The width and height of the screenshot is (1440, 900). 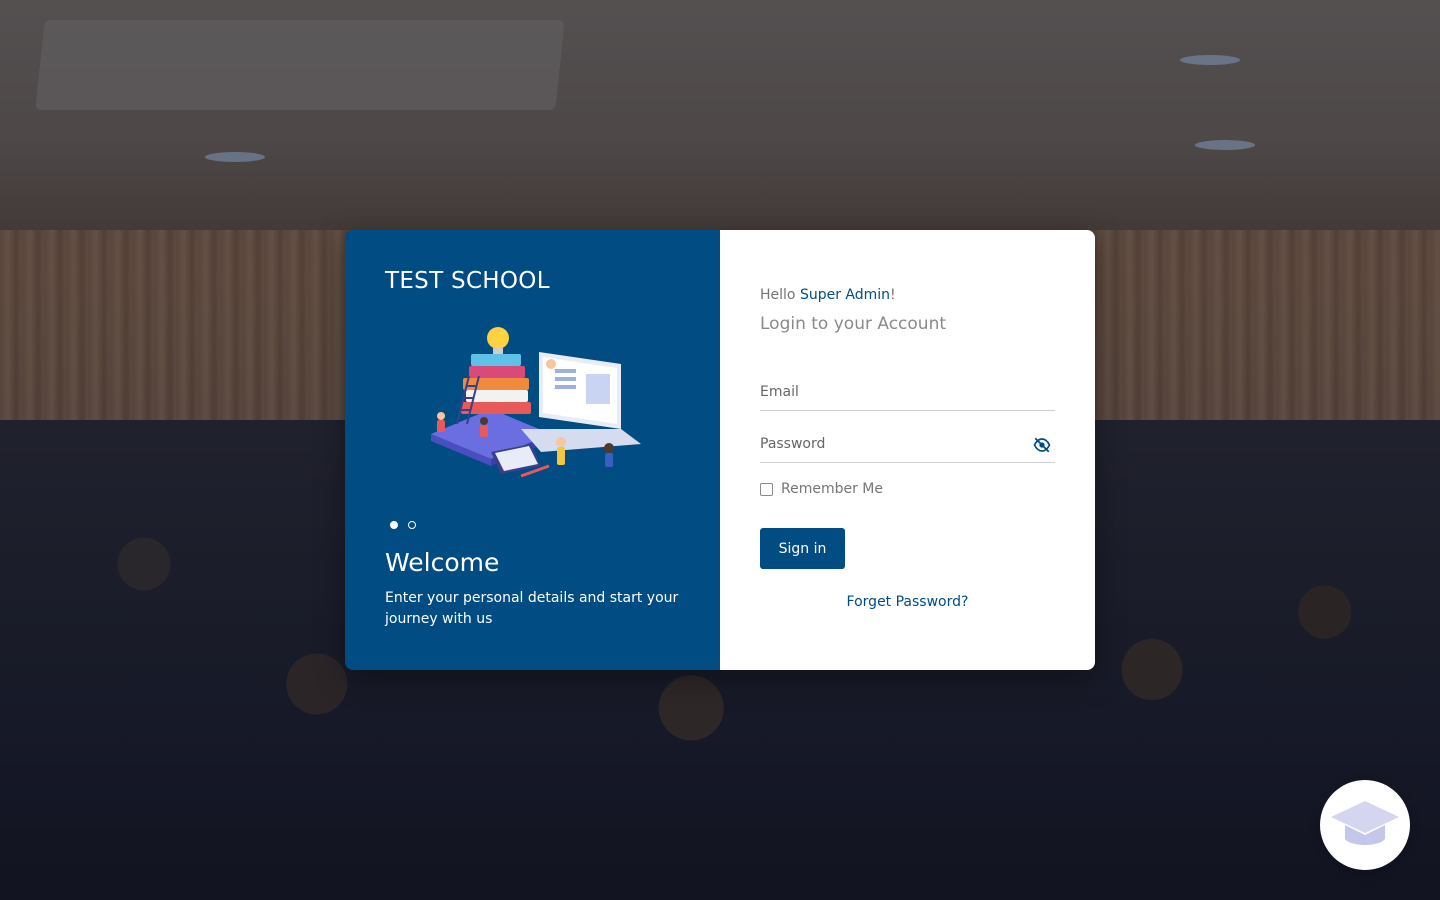 I want to click on carousel-indicators, so click(x=403, y=525).